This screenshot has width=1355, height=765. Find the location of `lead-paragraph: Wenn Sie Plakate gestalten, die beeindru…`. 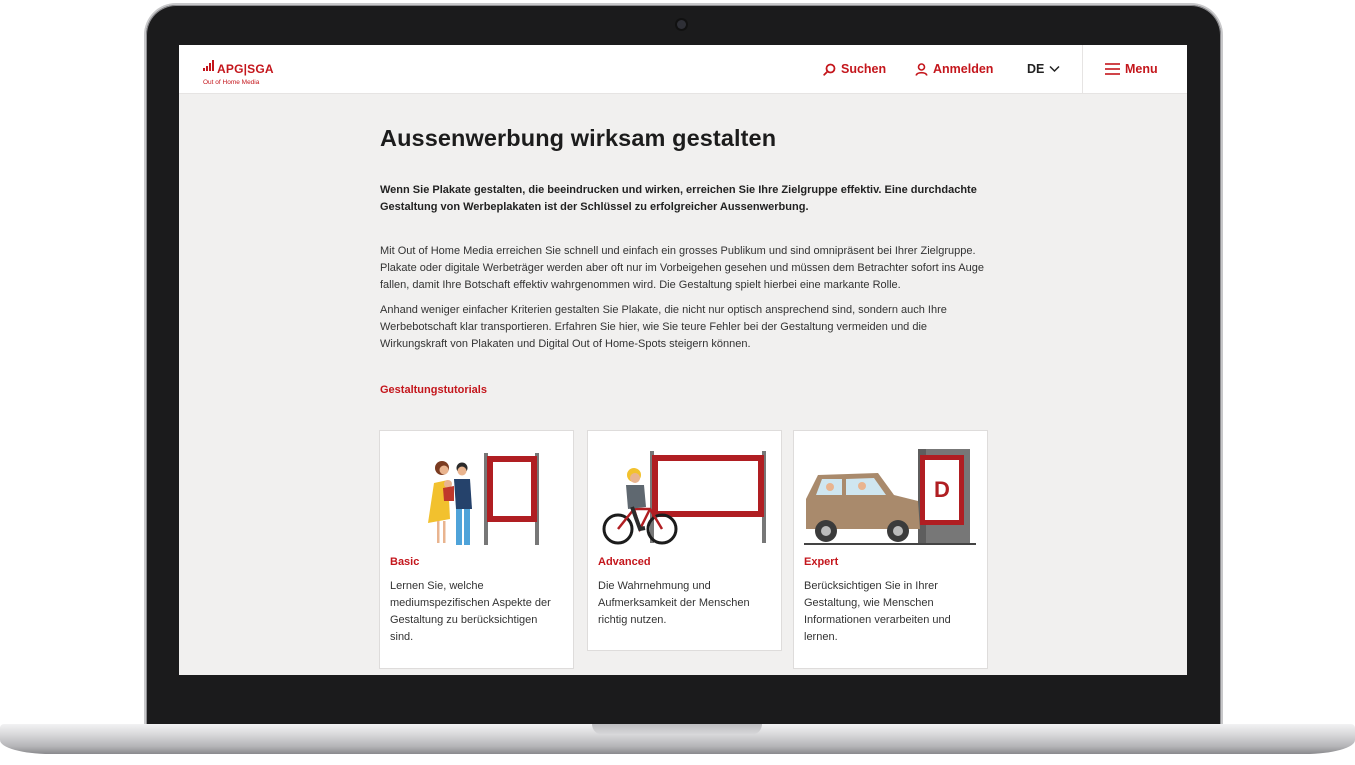

lead-paragraph: Wenn Sie Plakate gestalten, die beeindru… is located at coordinates (678, 198).